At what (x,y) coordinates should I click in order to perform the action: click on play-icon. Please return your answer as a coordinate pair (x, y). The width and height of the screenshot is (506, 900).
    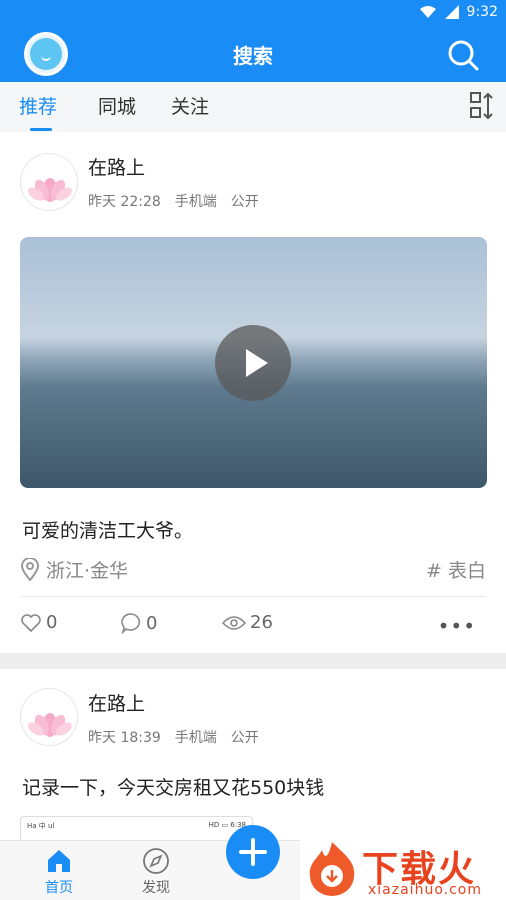
    Looking at the image, I should click on (253, 363).